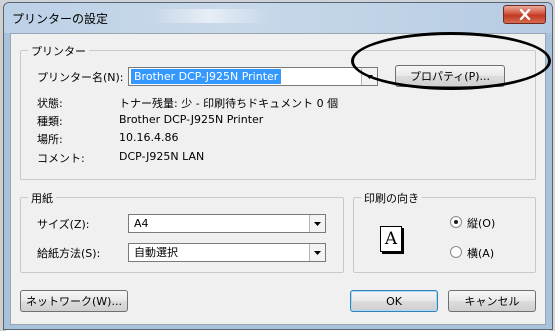 This screenshot has width=555, height=331. What do you see at coordinates (209, 16) in the screenshot?
I see `title-glow` at bounding box center [209, 16].